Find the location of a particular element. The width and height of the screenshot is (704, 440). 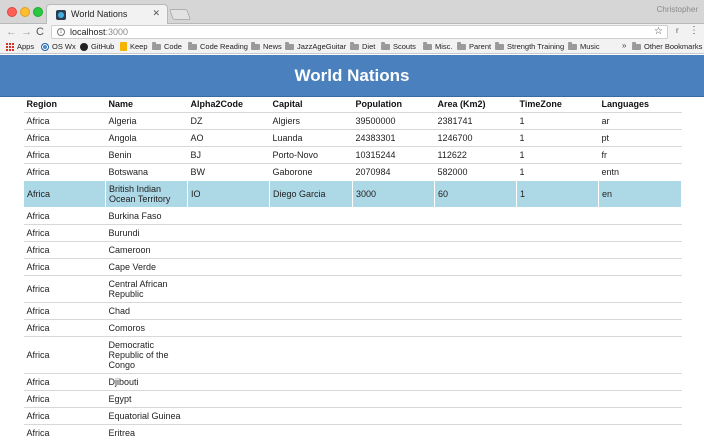

cell-alpha2code: IO is located at coordinates (228, 193).